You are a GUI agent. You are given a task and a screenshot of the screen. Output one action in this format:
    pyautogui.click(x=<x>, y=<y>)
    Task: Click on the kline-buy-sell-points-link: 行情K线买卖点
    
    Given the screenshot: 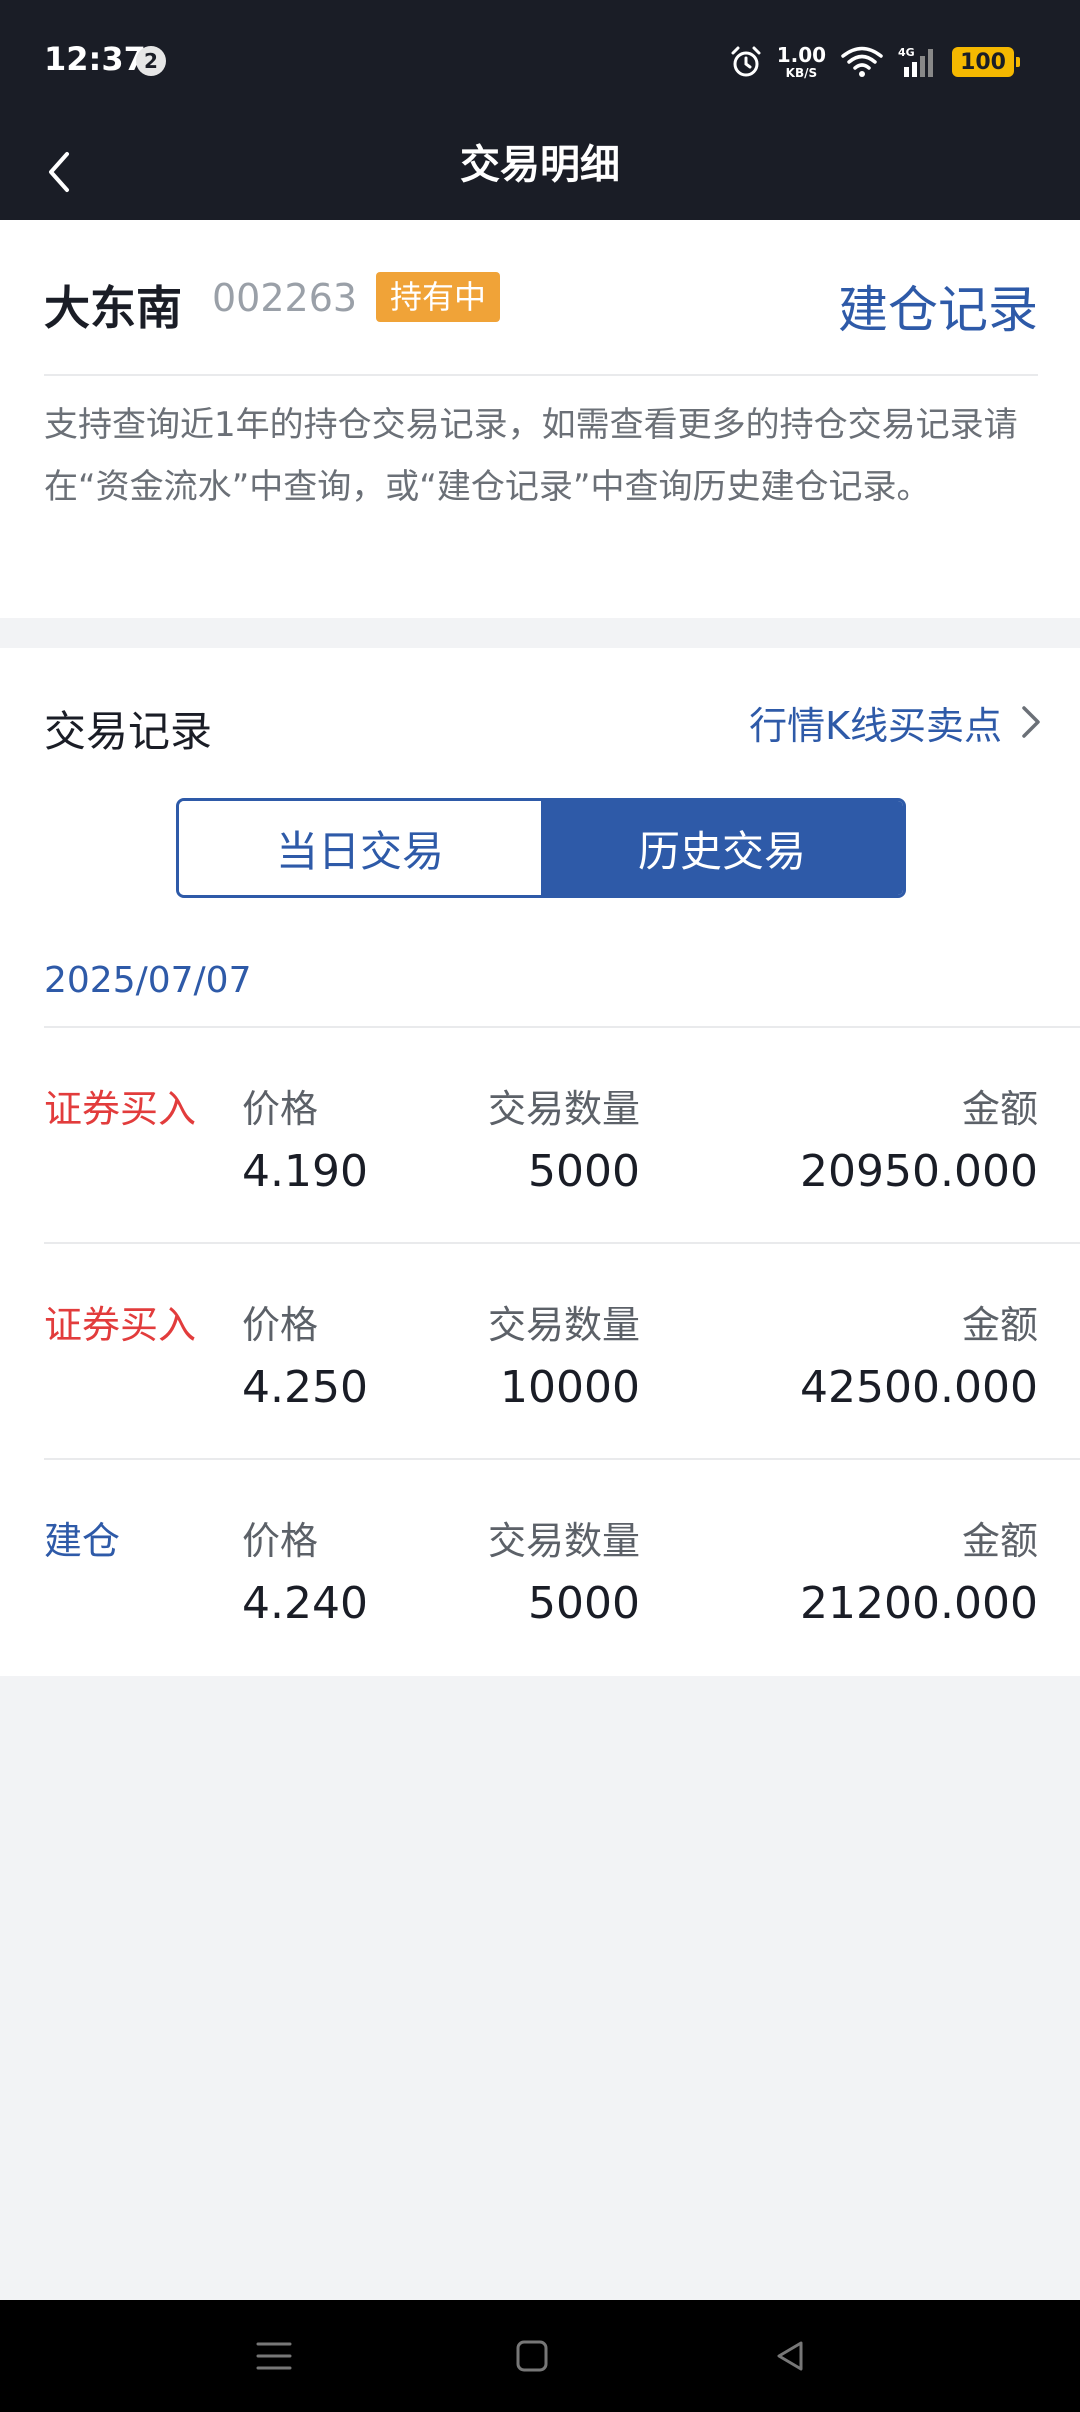 What is the action you would take?
    pyautogui.click(x=897, y=722)
    